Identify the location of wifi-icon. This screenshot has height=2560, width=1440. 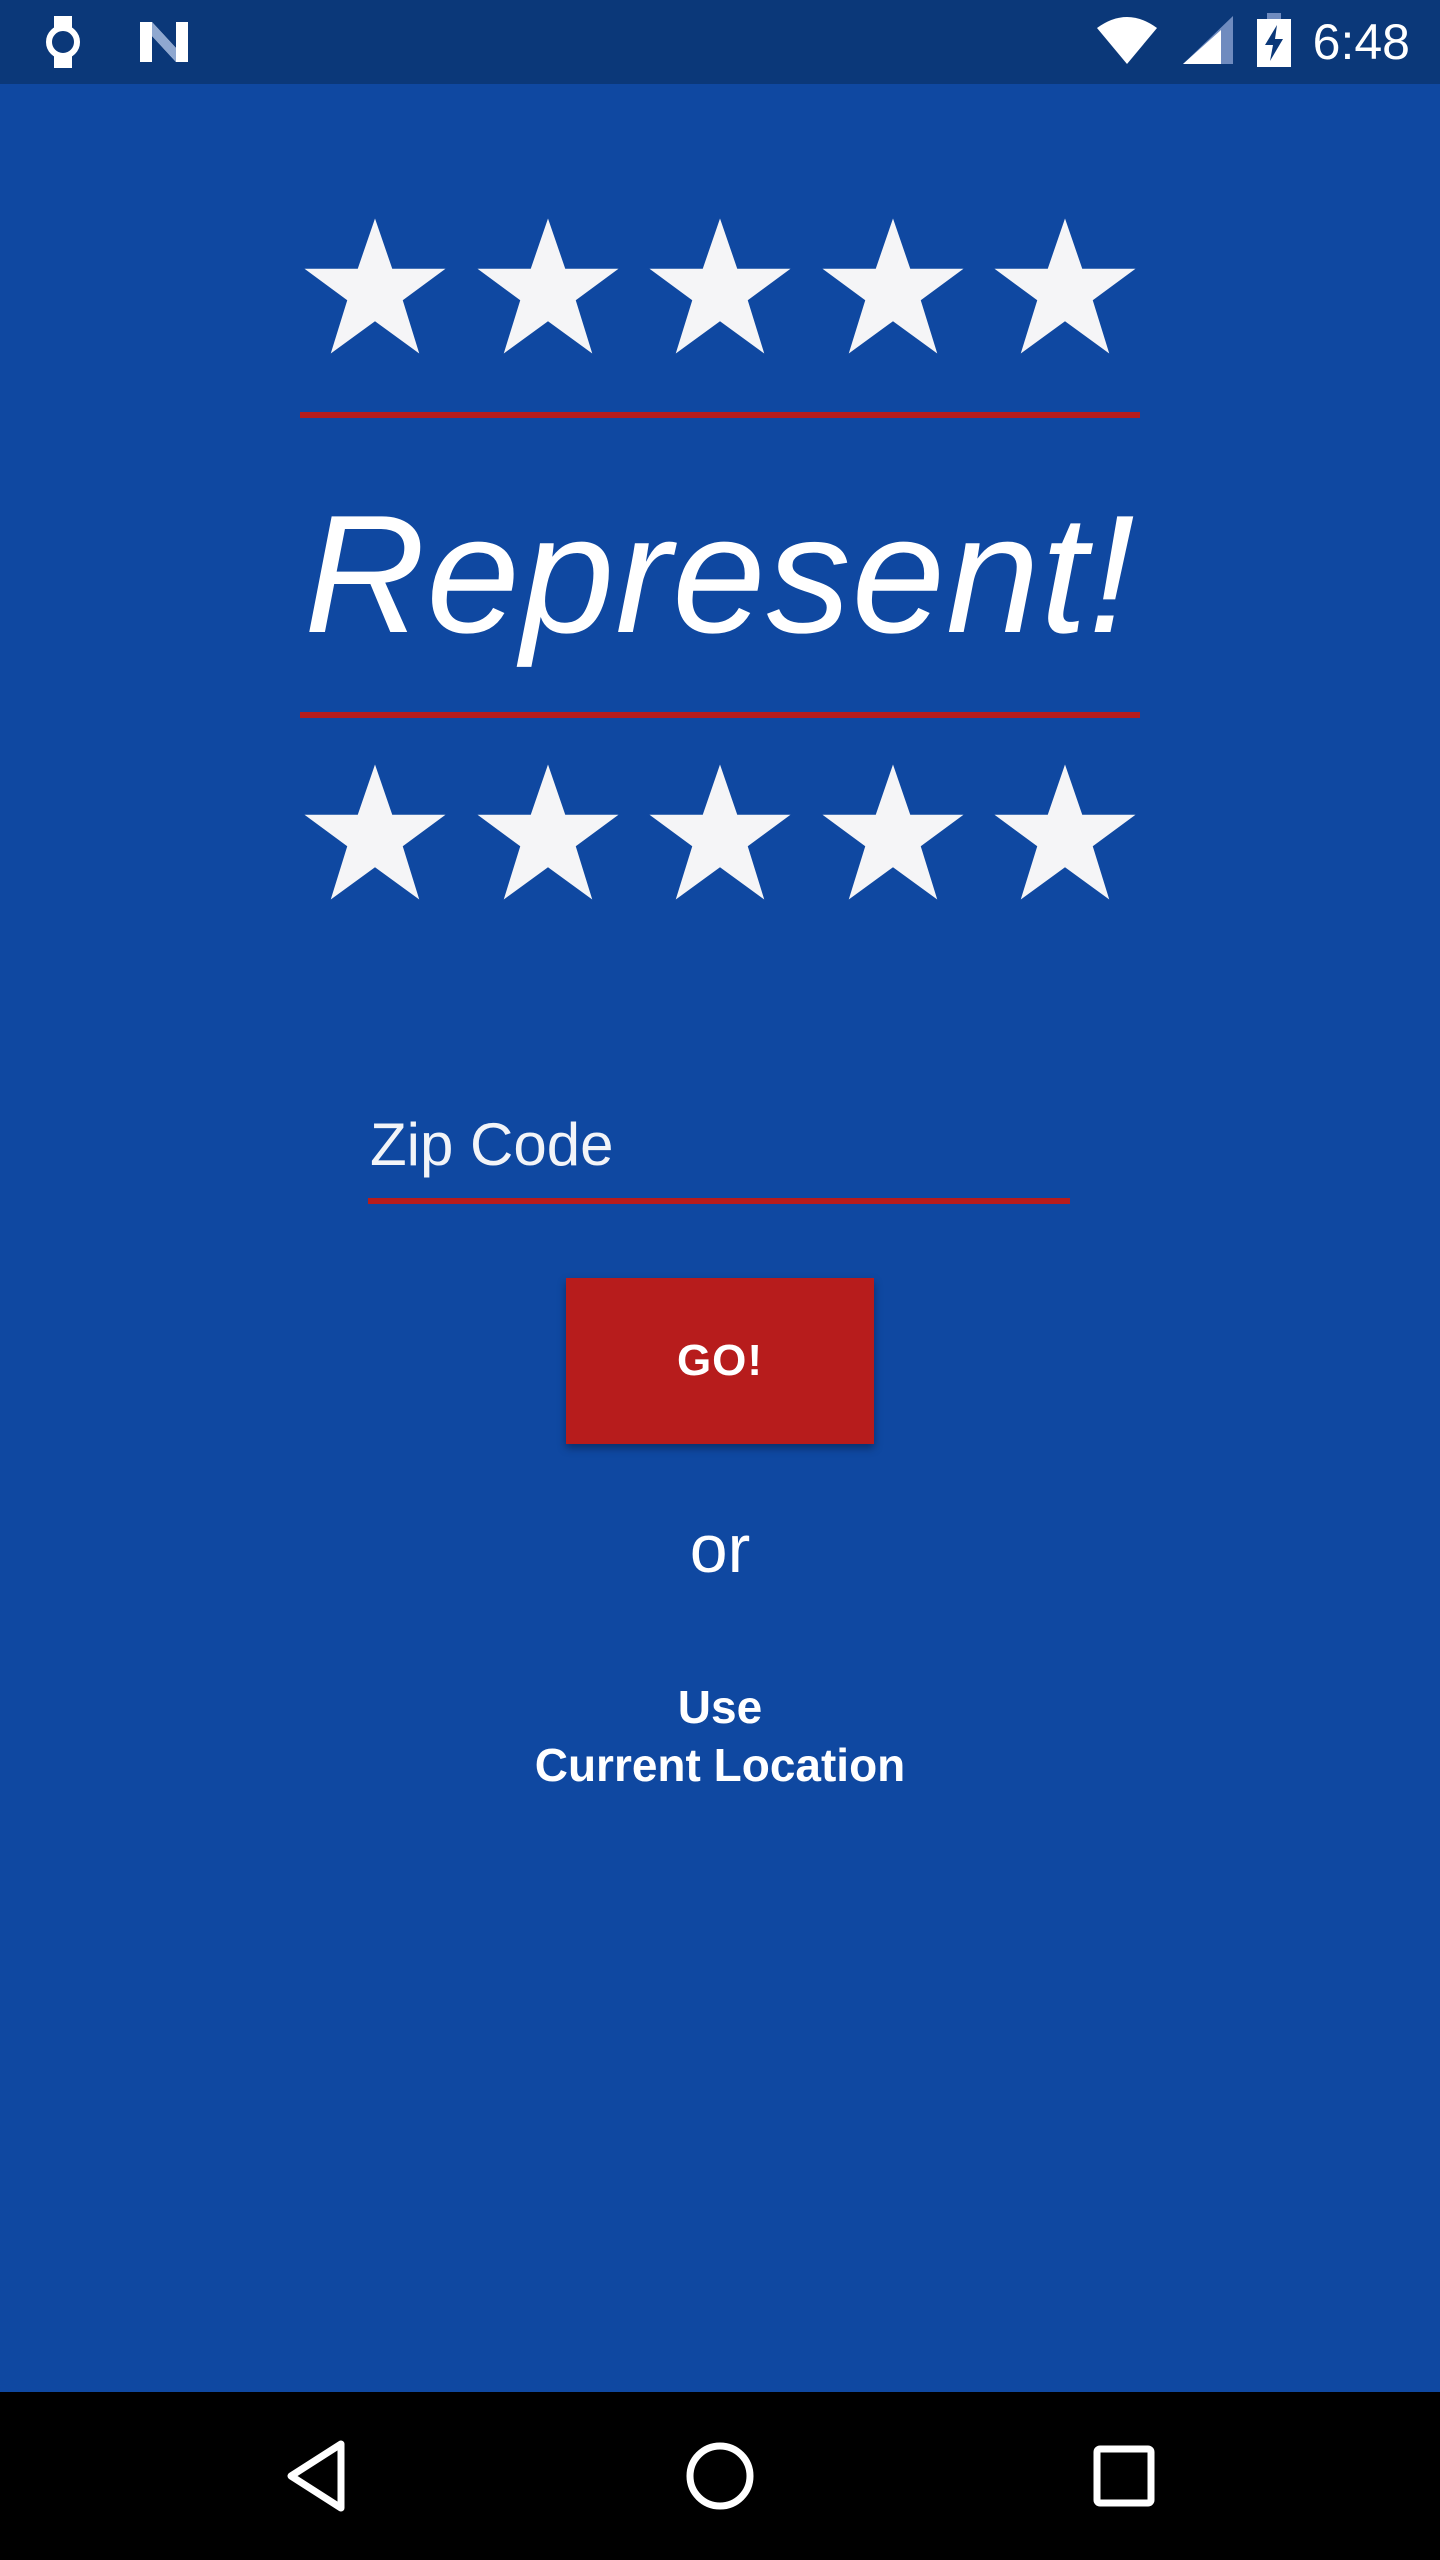
(1127, 42).